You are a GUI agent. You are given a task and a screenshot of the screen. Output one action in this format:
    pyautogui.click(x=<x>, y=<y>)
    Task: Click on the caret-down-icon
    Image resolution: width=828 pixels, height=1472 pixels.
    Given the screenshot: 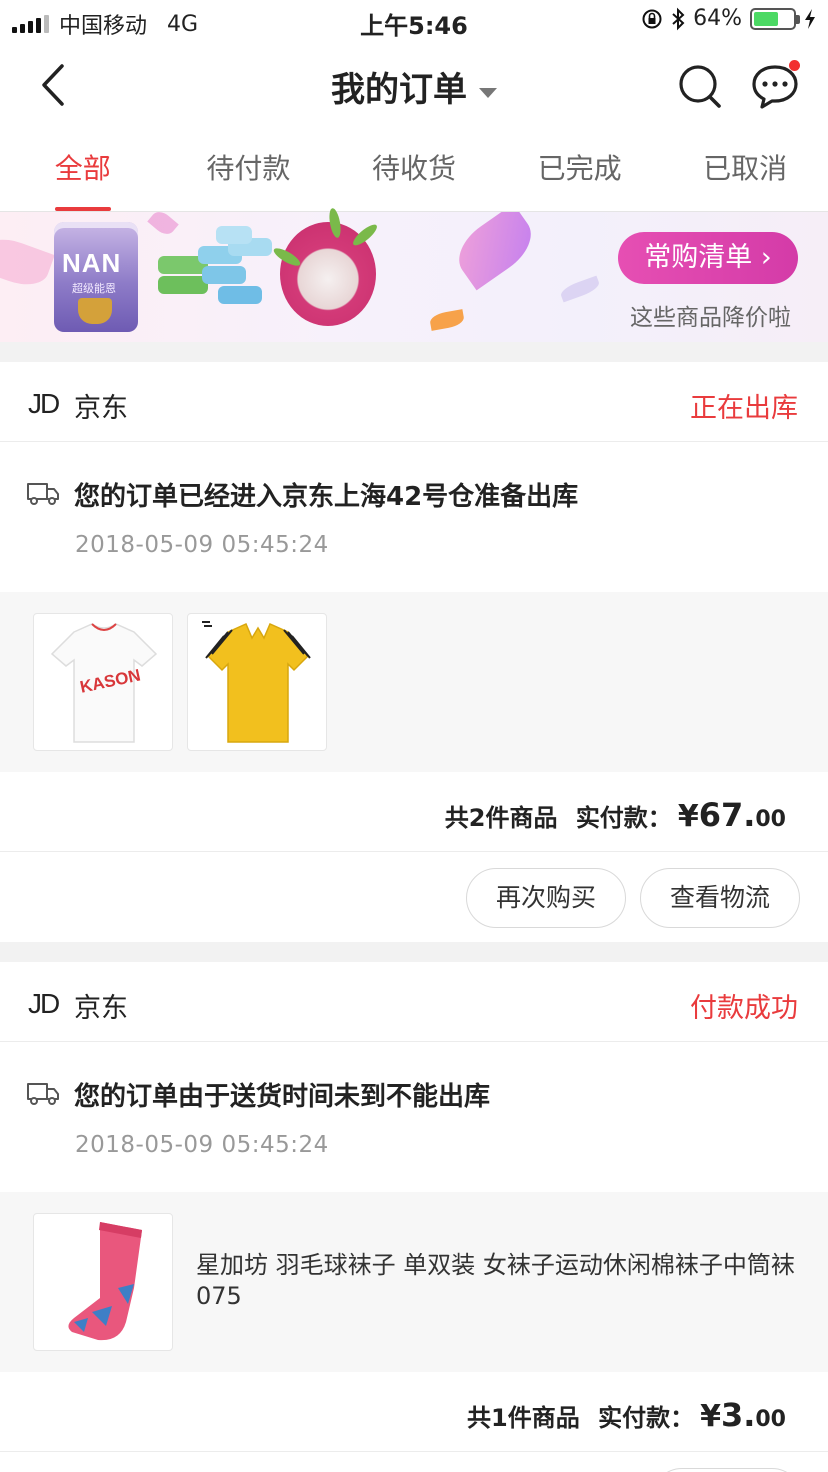 What is the action you would take?
    pyautogui.click(x=488, y=92)
    